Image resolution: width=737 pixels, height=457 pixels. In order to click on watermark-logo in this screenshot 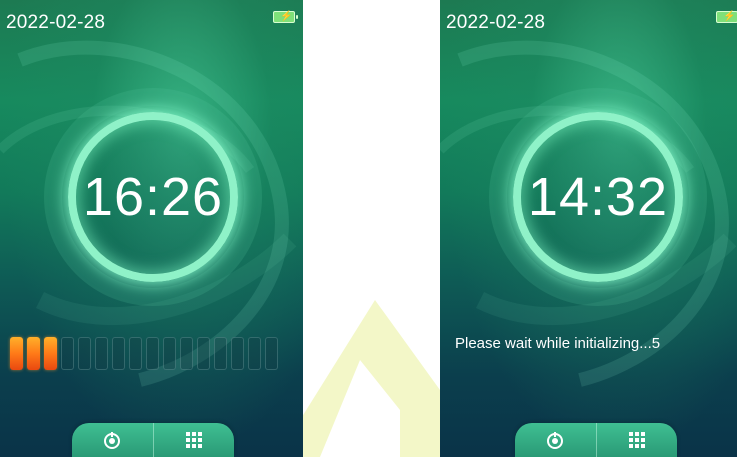, I will do `click(370, 378)`.